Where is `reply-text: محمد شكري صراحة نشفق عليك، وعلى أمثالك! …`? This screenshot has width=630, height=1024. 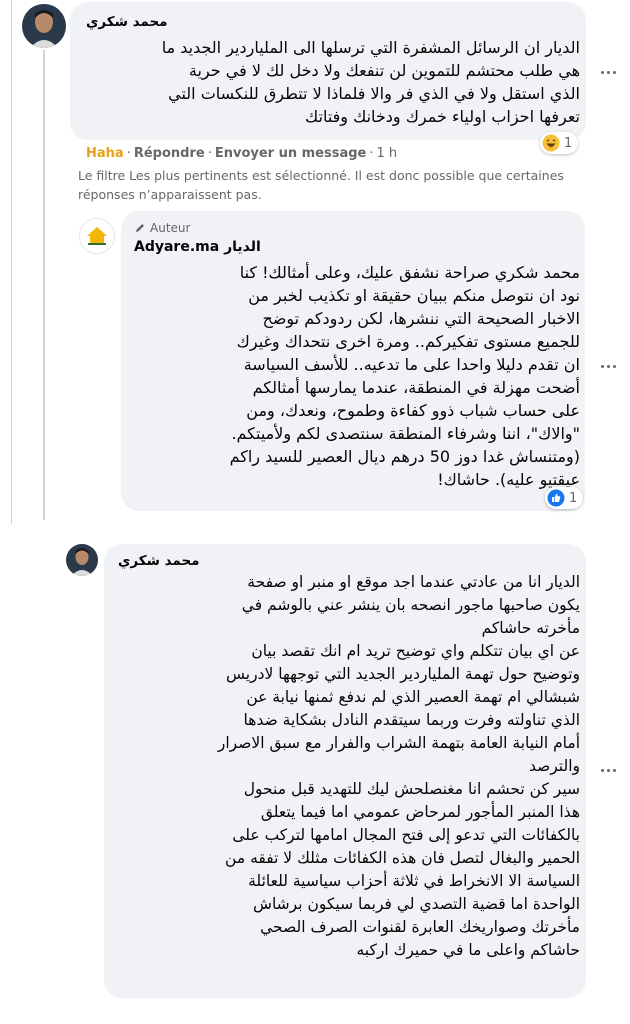
reply-text: محمد شكري صراحة نشفق عليك، وعلى أمثالك! … is located at coordinates (404, 376).